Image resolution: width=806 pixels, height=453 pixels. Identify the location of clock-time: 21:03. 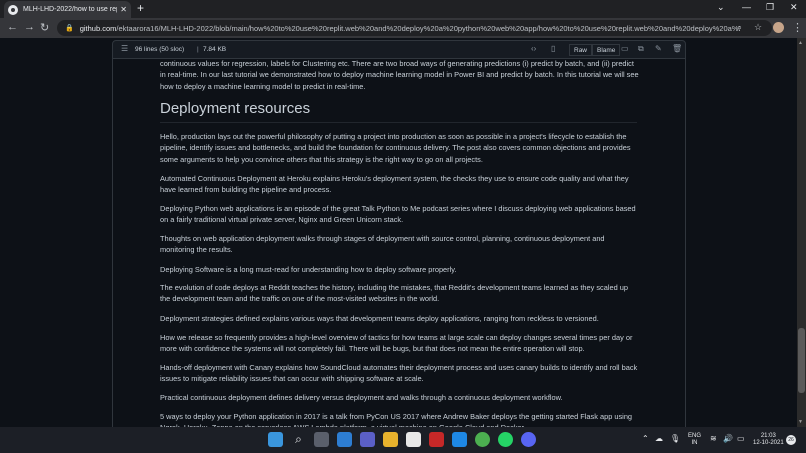
(768, 436).